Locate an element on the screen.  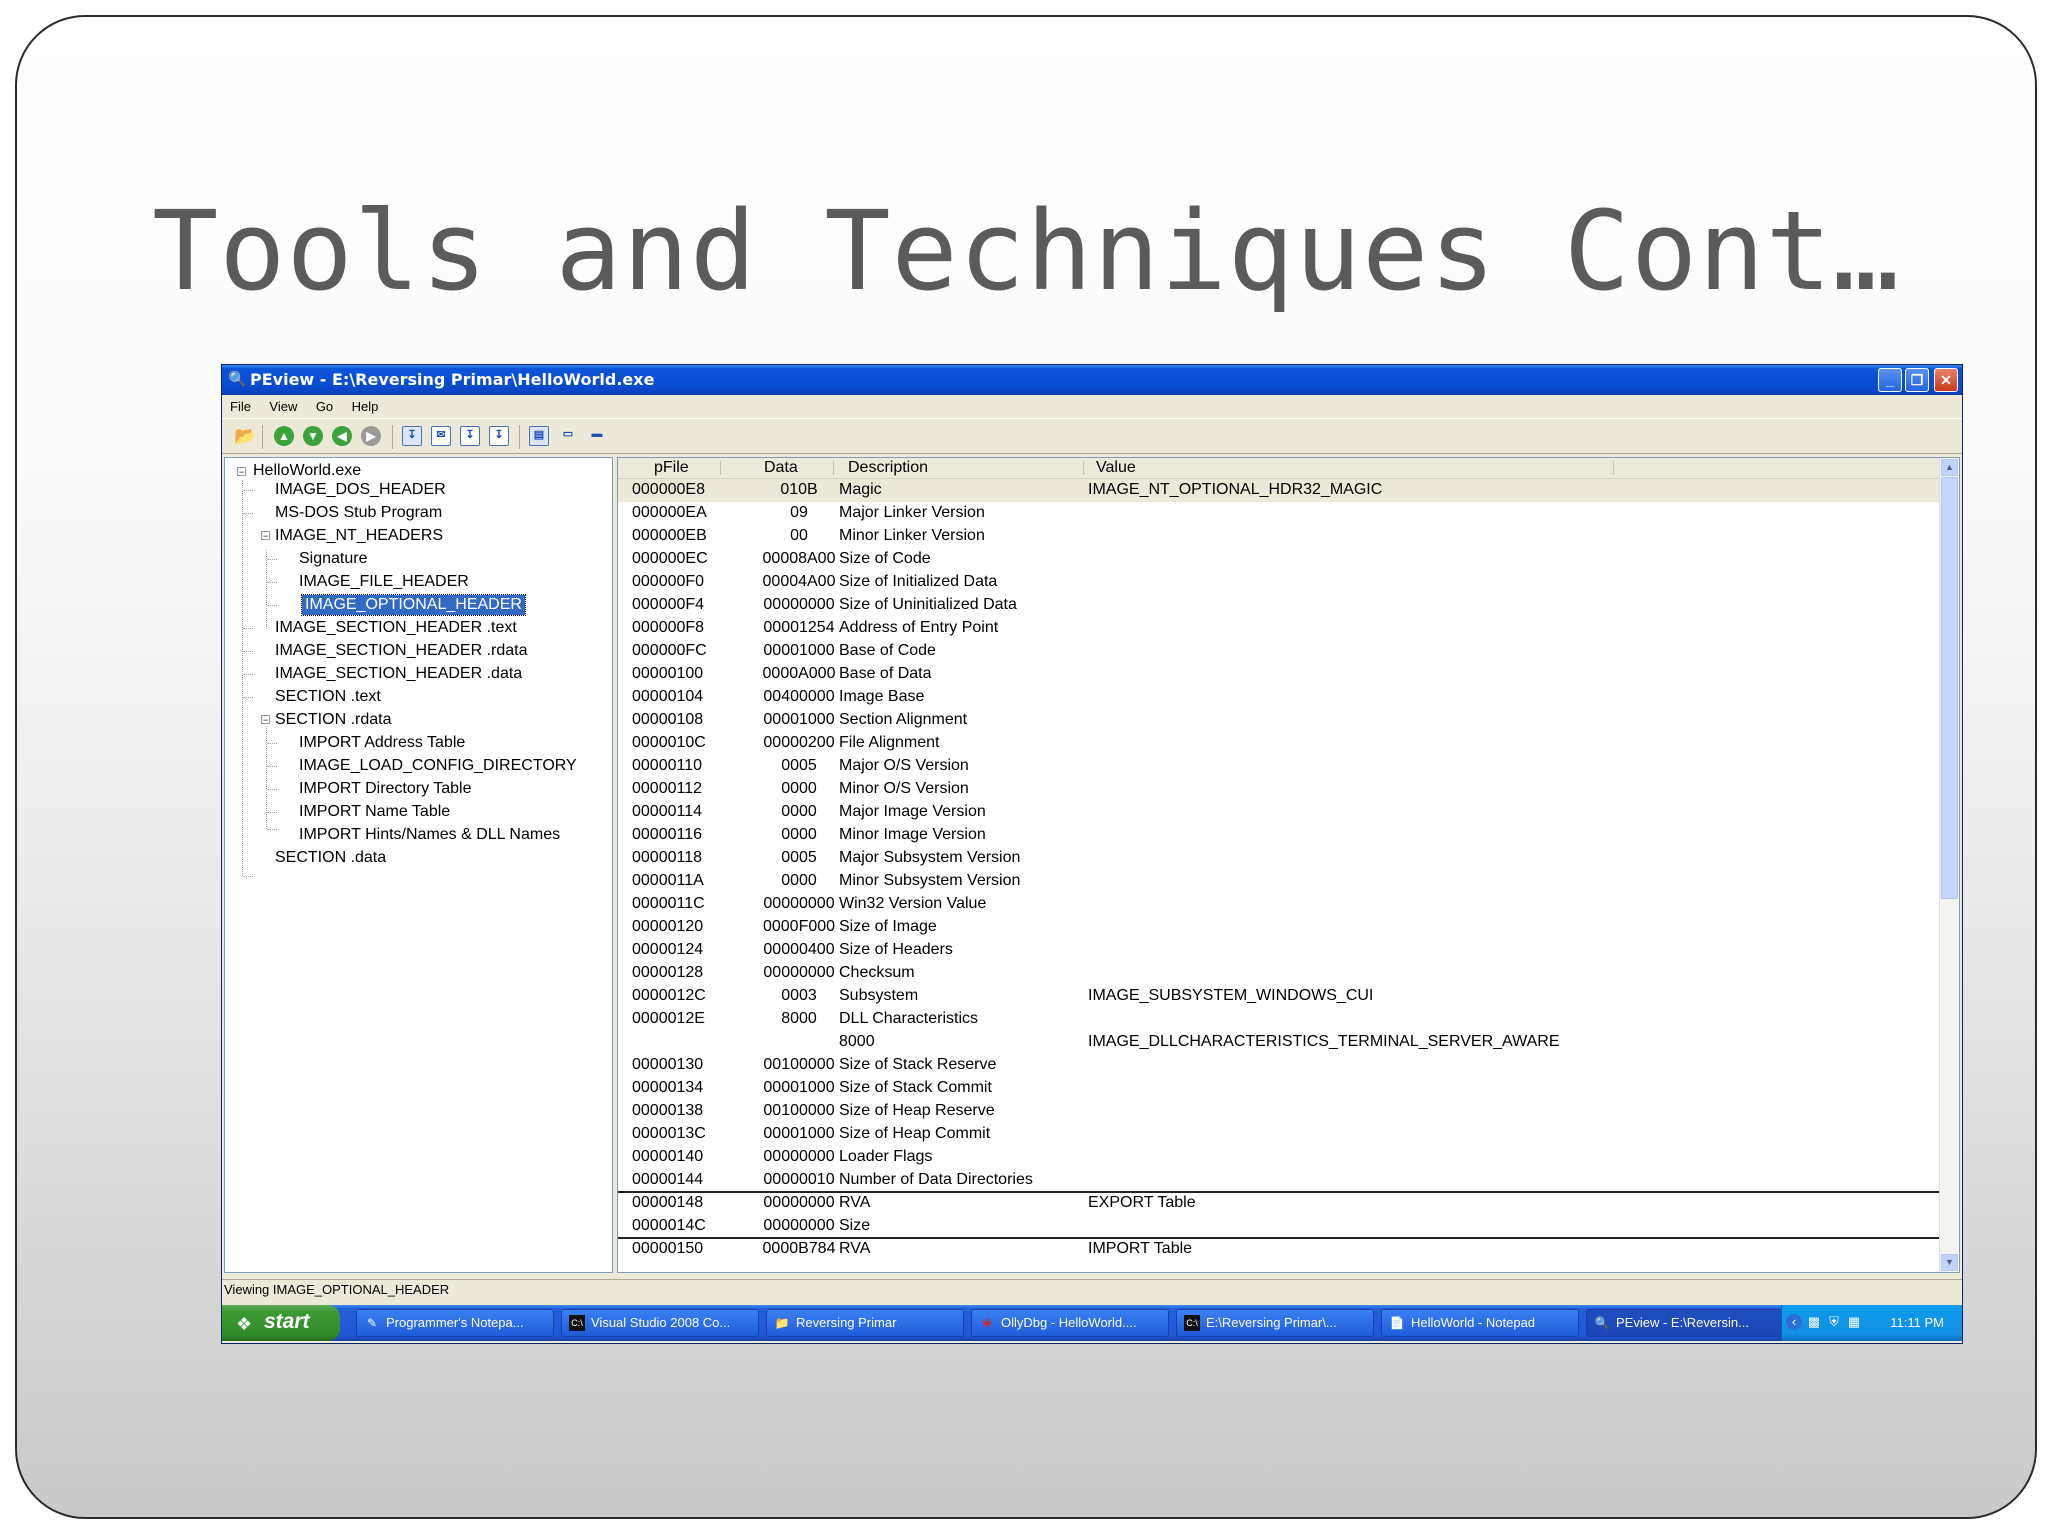
column-header-description: Description is located at coordinates (888, 468).